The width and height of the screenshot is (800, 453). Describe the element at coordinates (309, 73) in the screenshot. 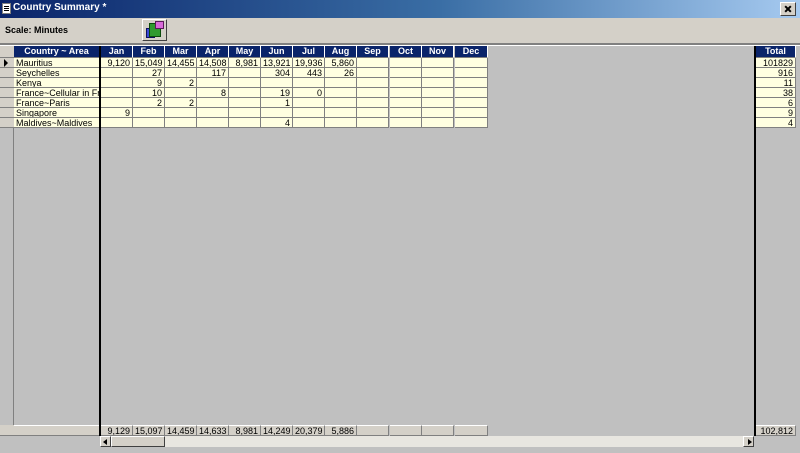

I see `data-cell: 443` at that location.